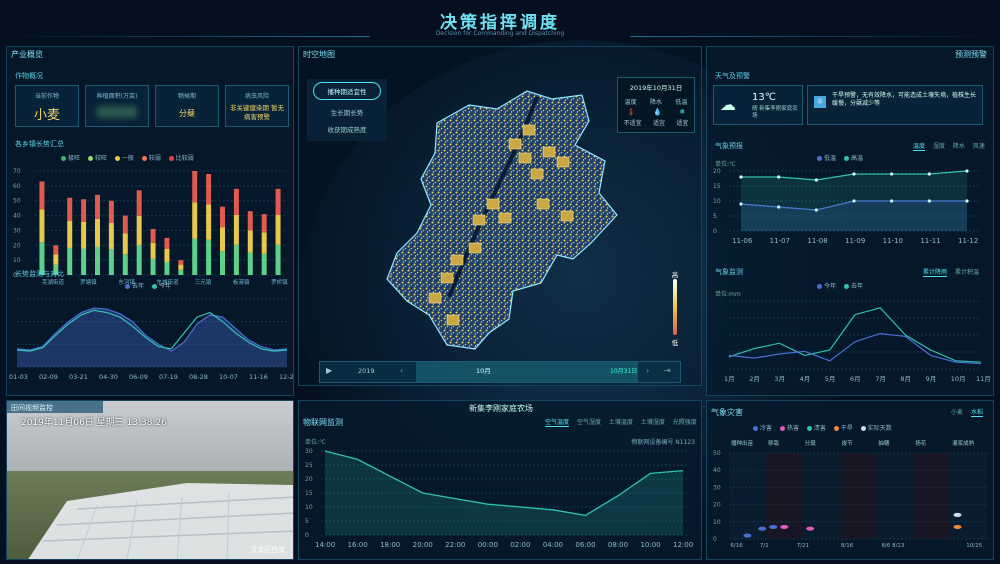 The width and height of the screenshot is (1000, 564). I want to click on skip-end-icon: ⇥, so click(667, 370).